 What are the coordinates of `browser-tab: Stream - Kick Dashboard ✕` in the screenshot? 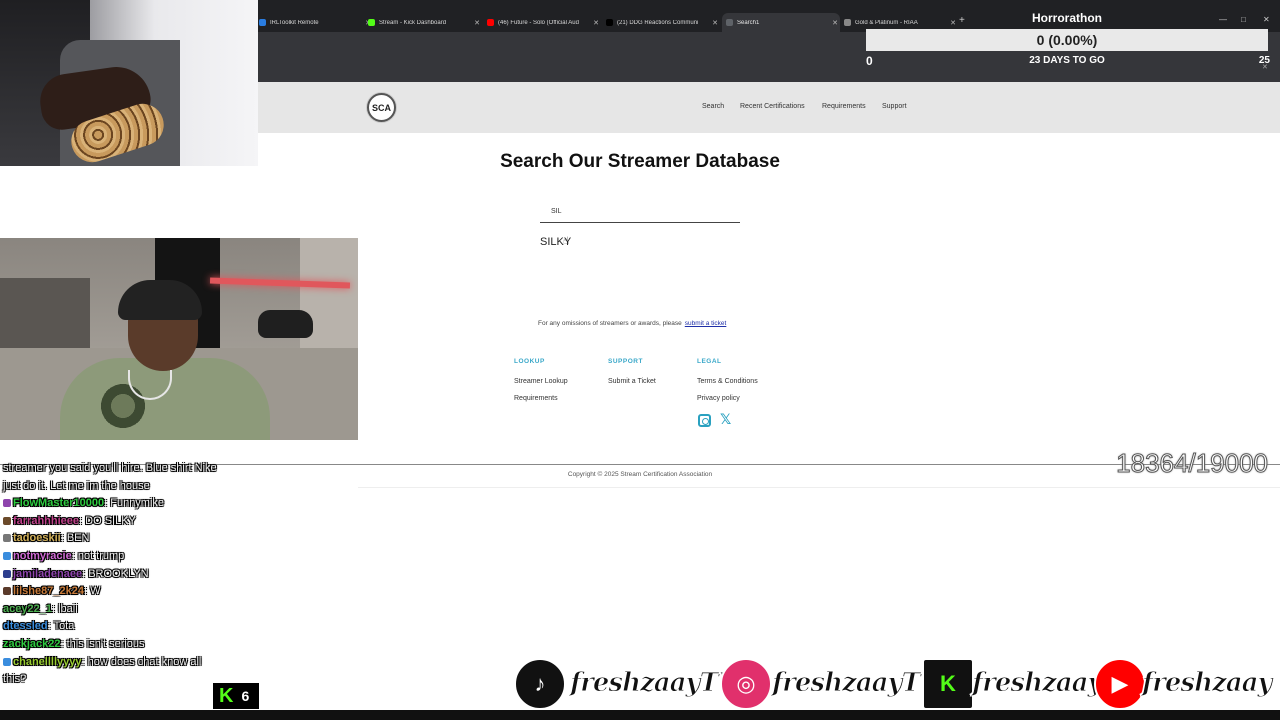 It's located at (423, 22).